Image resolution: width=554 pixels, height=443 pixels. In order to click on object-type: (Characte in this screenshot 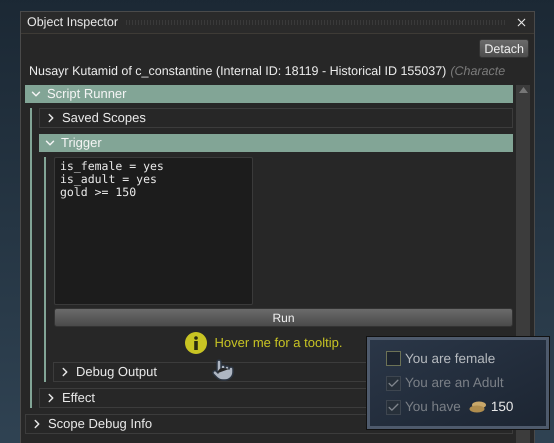, I will do `click(478, 71)`.